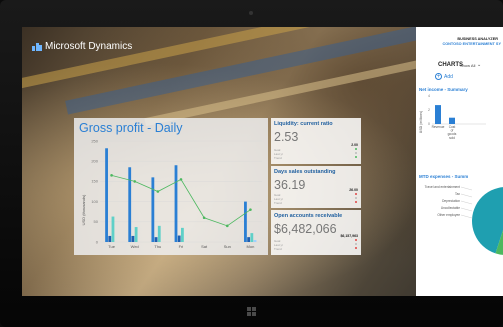 This screenshot has height=327, width=503. Describe the element at coordinates (252, 312) in the screenshot. I see `windows-start-button` at that location.